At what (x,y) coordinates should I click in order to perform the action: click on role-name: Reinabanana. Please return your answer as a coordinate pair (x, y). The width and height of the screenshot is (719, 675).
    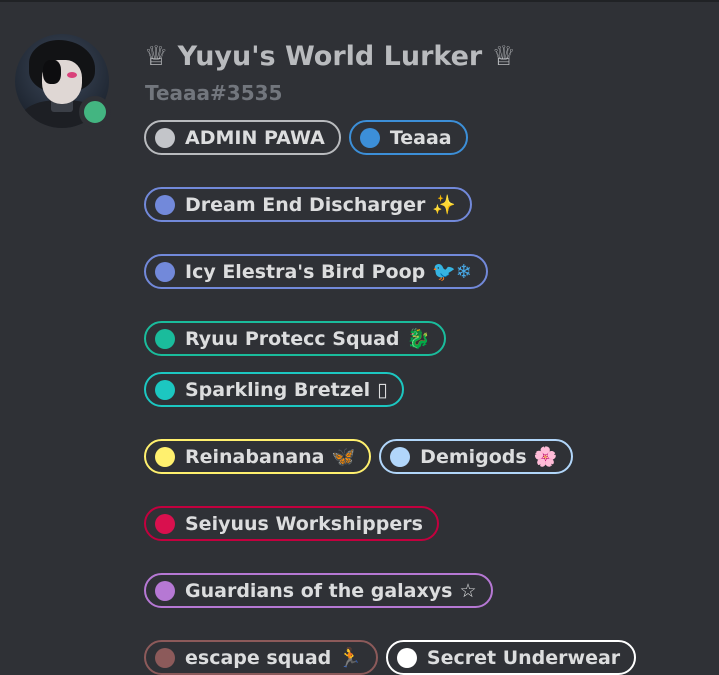
    Looking at the image, I should click on (255, 456).